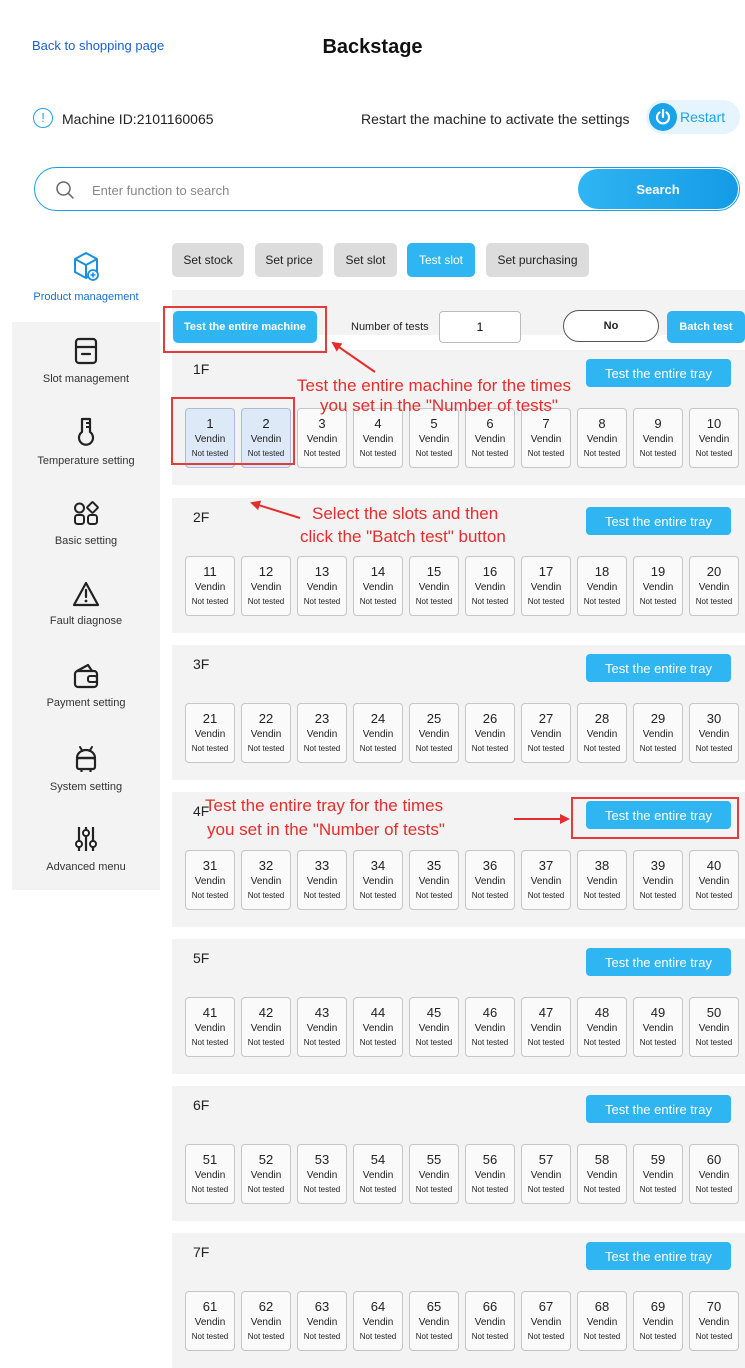 The width and height of the screenshot is (745, 1368). Describe the element at coordinates (326, 829) in the screenshot. I see `annotation-tray-line2: you set in the "Number of tests"` at that location.